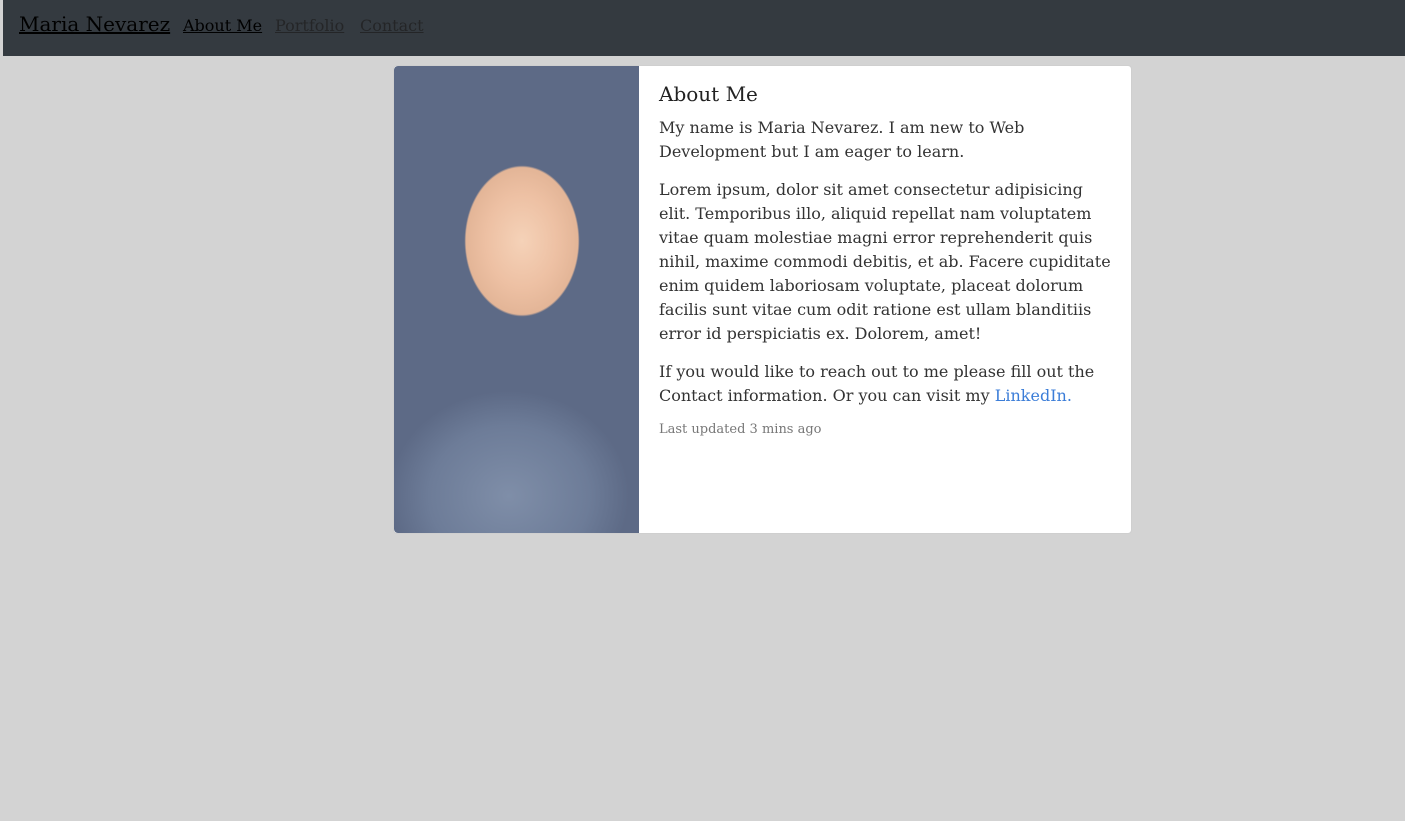  Describe the element at coordinates (94, 24) in the screenshot. I see `brand-link: Maria Nevarez` at that location.